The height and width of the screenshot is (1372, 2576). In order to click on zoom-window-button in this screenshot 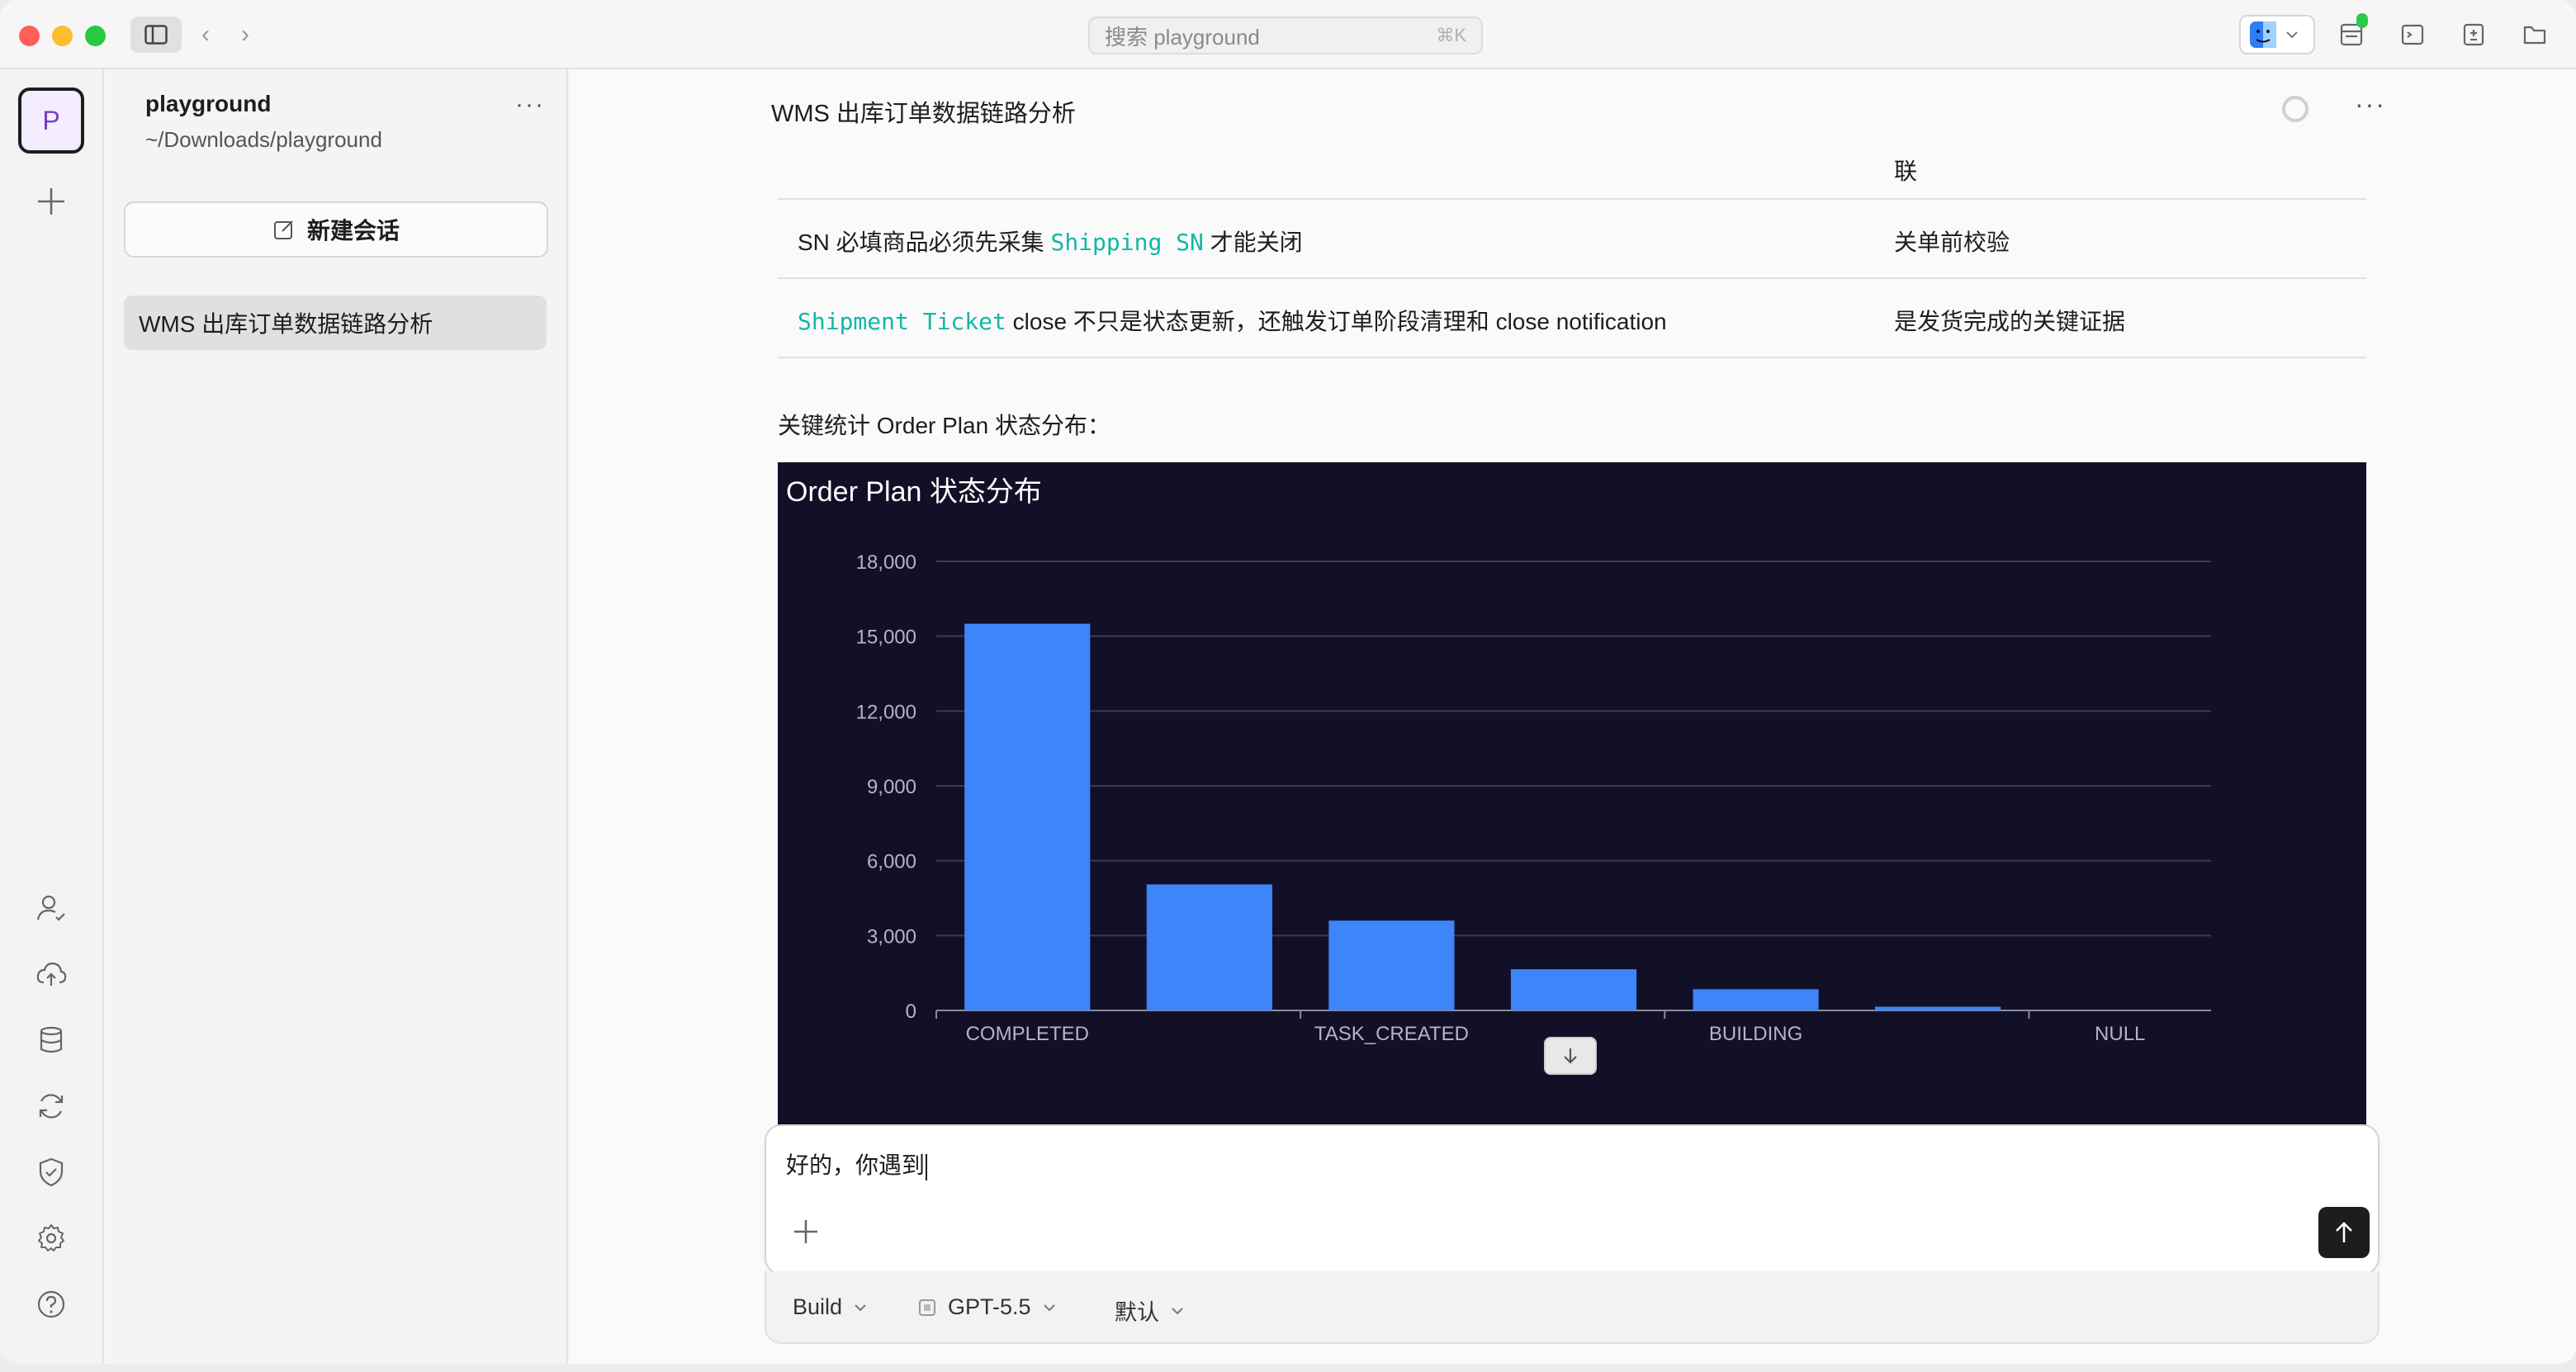, I will do `click(95, 36)`.